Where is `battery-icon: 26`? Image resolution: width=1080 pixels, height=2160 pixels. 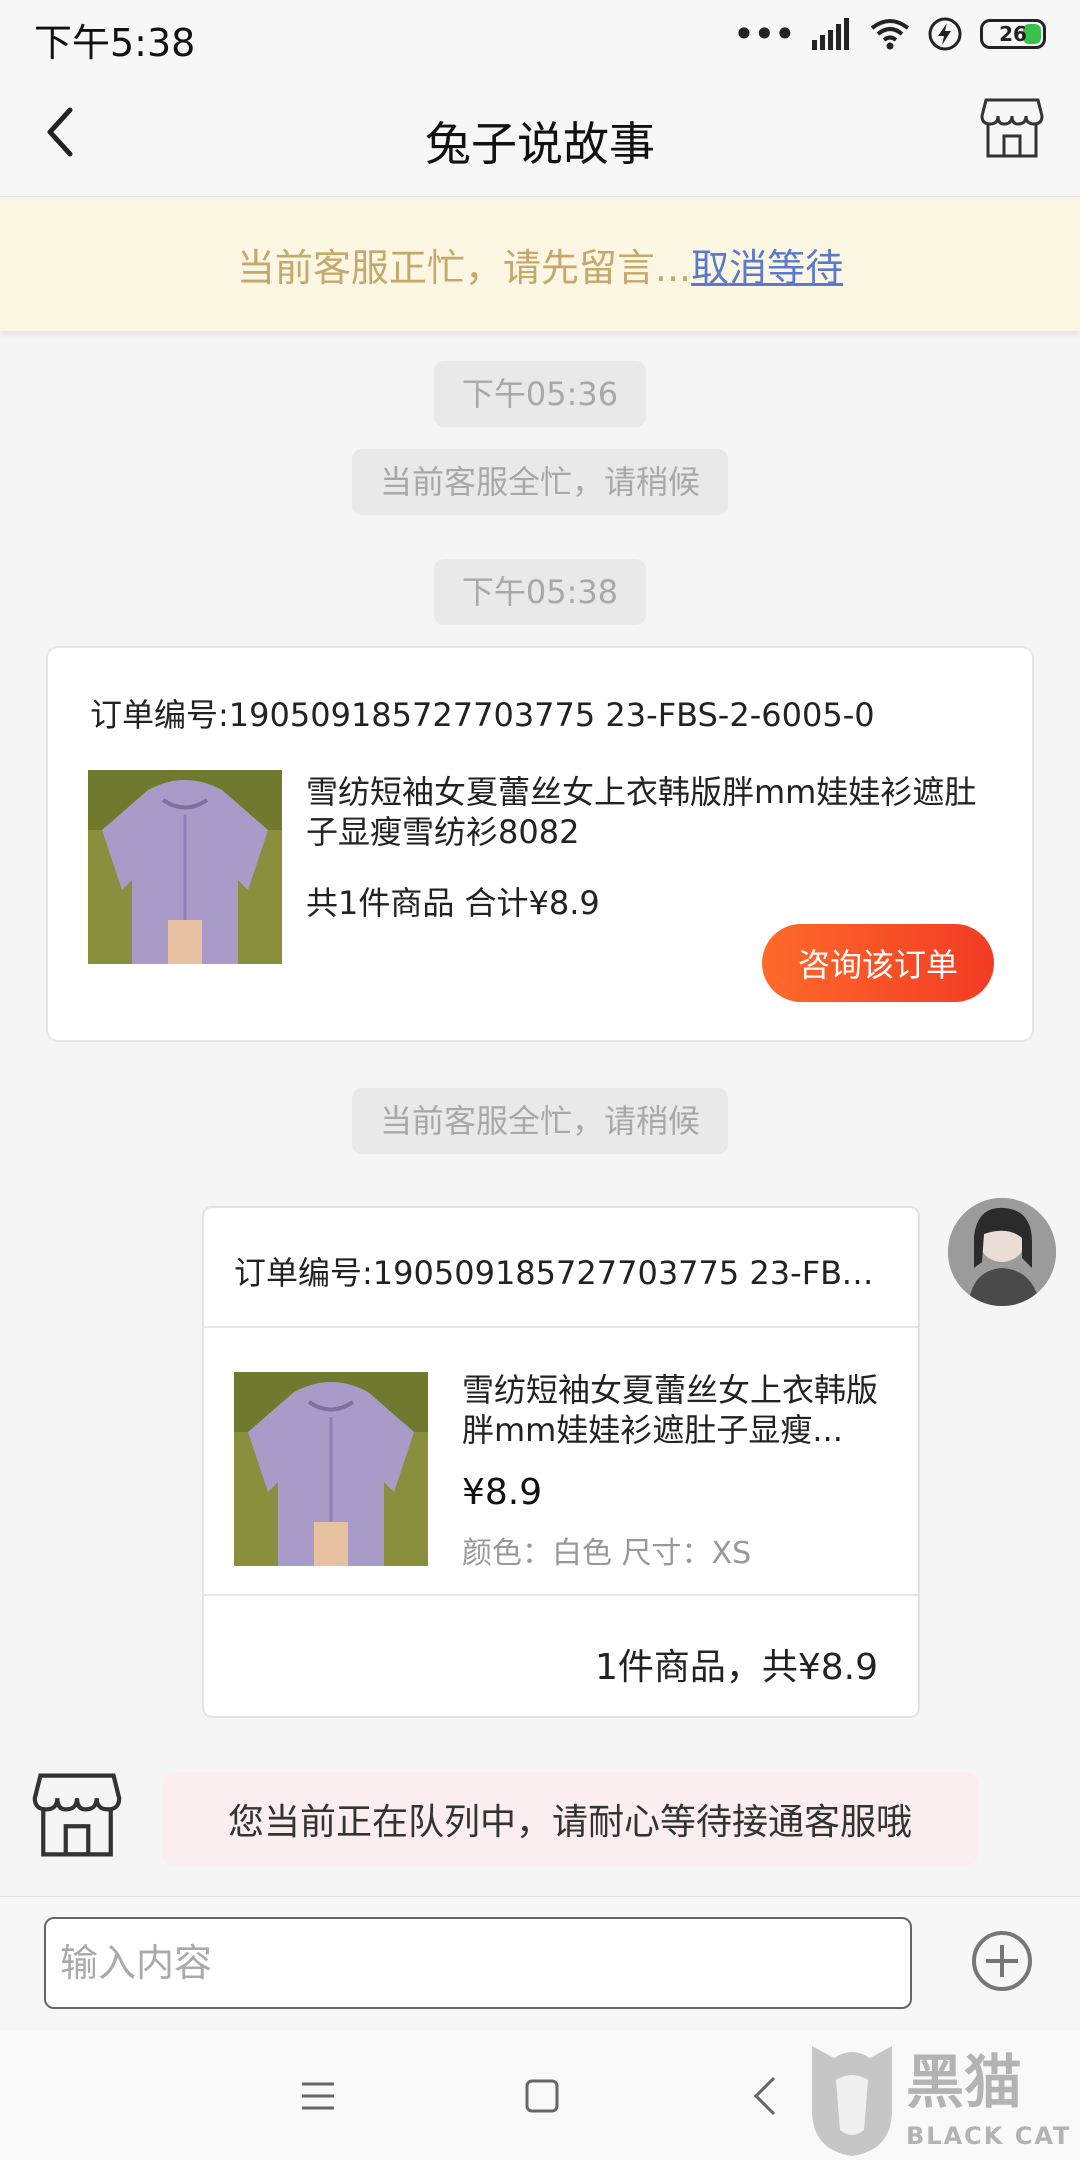
battery-icon: 26 is located at coordinates (1013, 34).